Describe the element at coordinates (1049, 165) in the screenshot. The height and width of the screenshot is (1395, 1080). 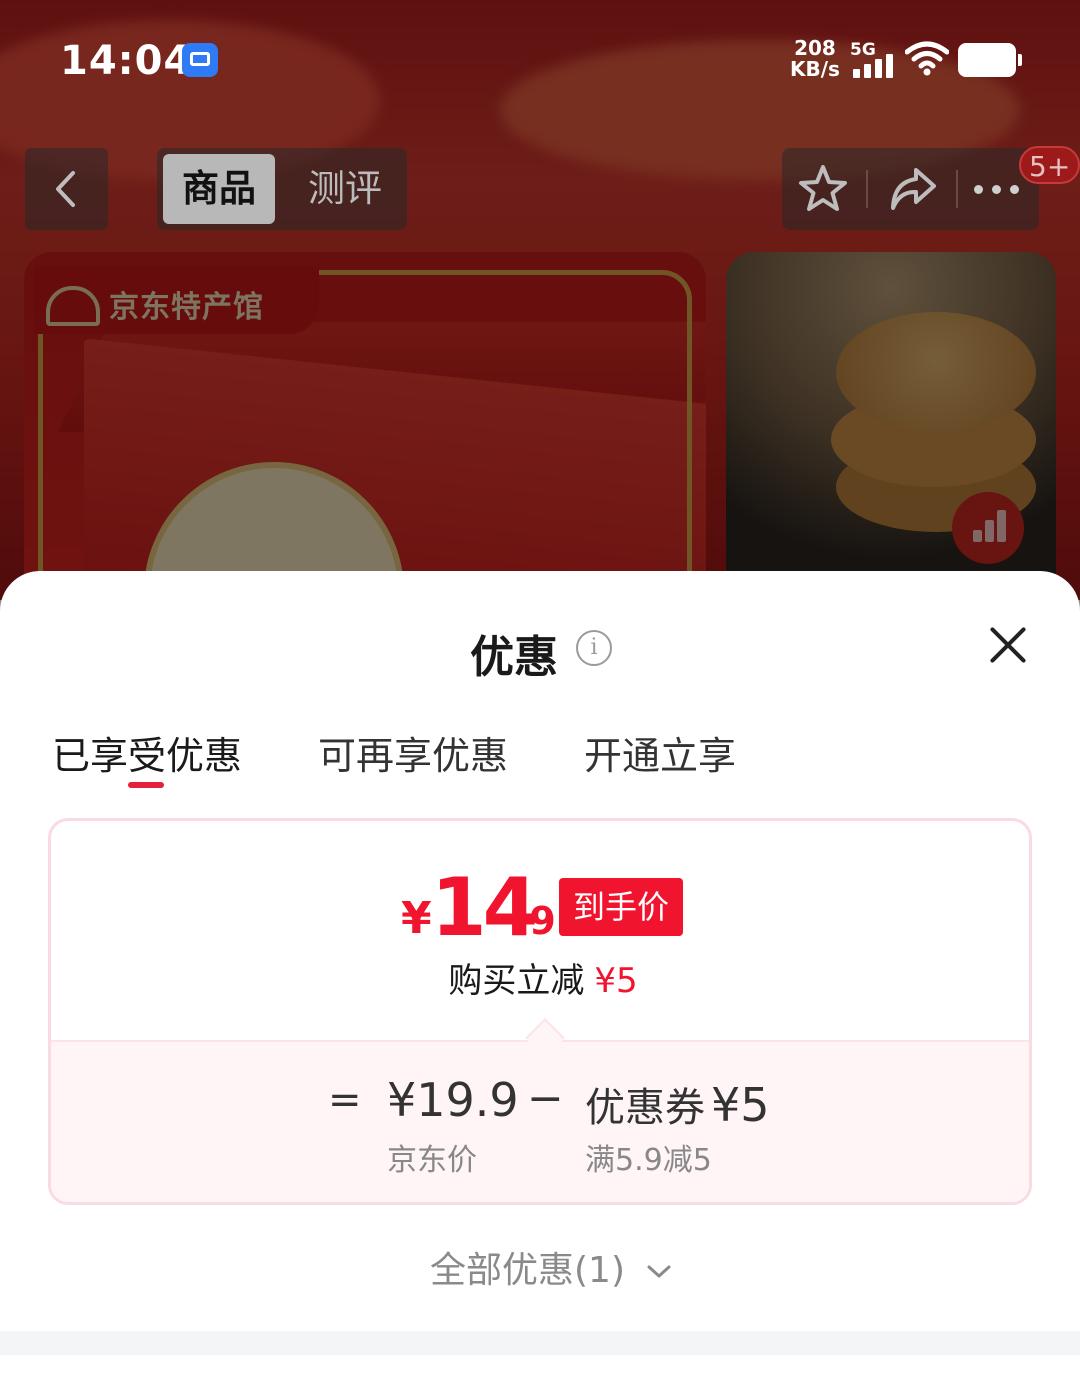
I see `cart-badge: 5+` at that location.